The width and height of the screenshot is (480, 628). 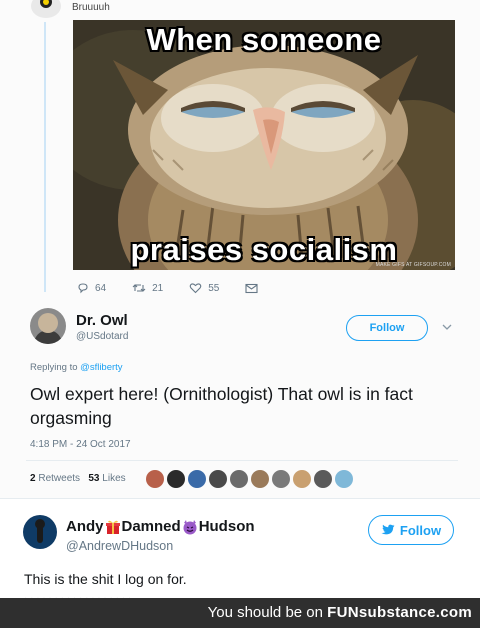 I want to click on author-name: Bruuuuh, so click(x=91, y=7).